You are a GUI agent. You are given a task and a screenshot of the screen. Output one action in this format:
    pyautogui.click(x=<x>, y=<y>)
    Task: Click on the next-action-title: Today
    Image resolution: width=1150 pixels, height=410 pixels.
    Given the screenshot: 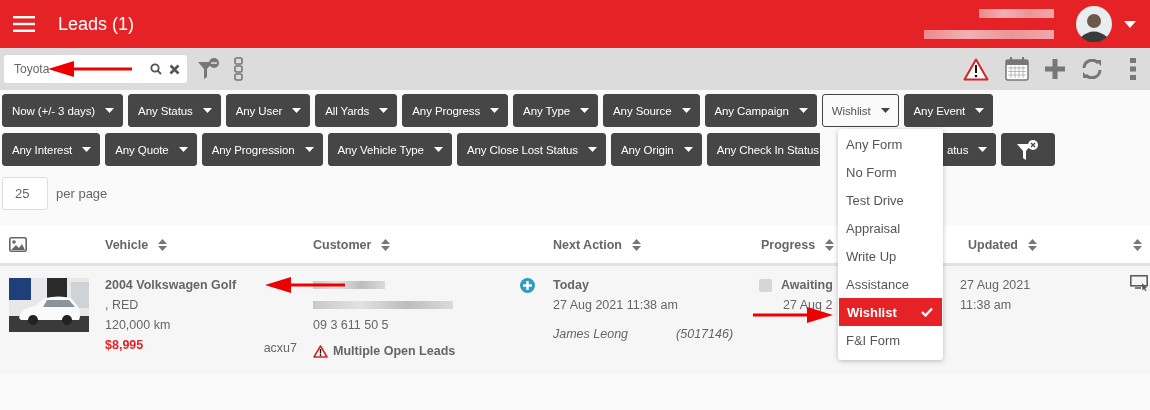 What is the action you would take?
    pyautogui.click(x=571, y=285)
    